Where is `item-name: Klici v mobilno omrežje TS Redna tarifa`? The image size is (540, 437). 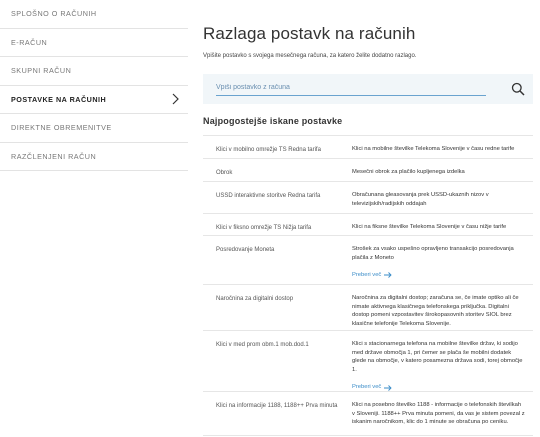
item-name: Klici v mobilno omrežje TS Redna tarifa is located at coordinates (268, 150).